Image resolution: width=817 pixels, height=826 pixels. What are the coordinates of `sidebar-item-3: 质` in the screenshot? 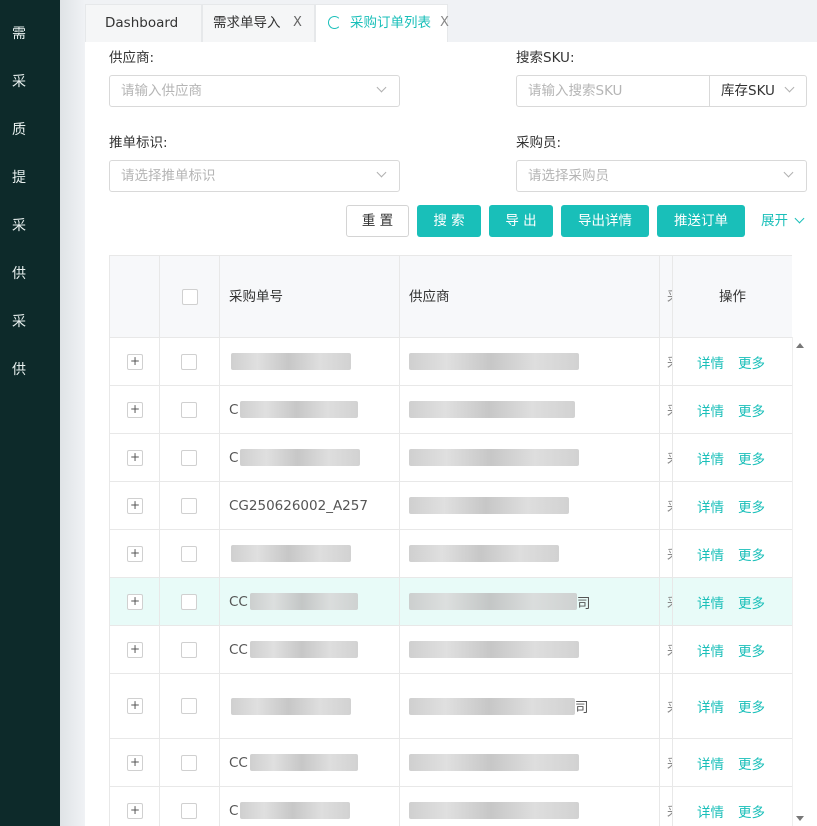 It's located at (30, 130).